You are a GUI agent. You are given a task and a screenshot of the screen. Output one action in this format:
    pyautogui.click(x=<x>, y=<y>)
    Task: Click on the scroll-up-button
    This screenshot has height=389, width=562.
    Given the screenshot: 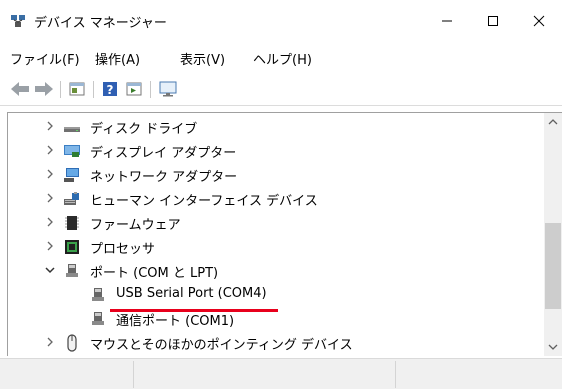 What is the action you would take?
    pyautogui.click(x=553, y=122)
    